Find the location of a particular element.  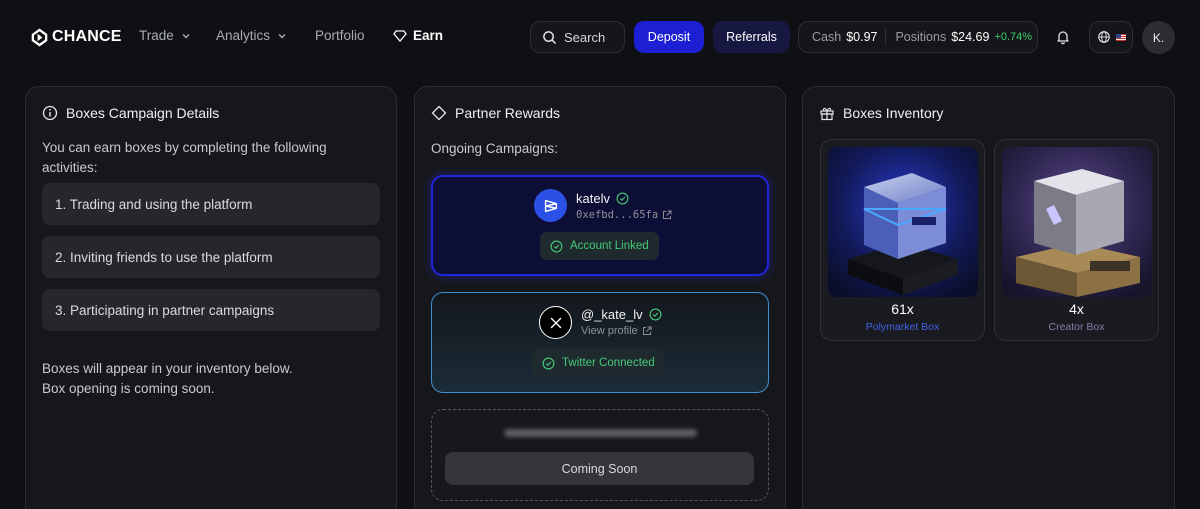

coming-soon-campaign-card: Coming Soon is located at coordinates (600, 455).